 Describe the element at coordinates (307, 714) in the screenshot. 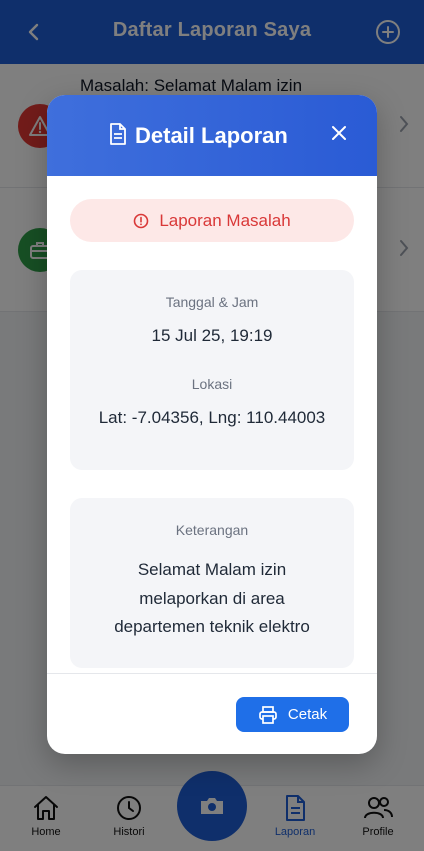

I see `print-label: Cetak` at that location.